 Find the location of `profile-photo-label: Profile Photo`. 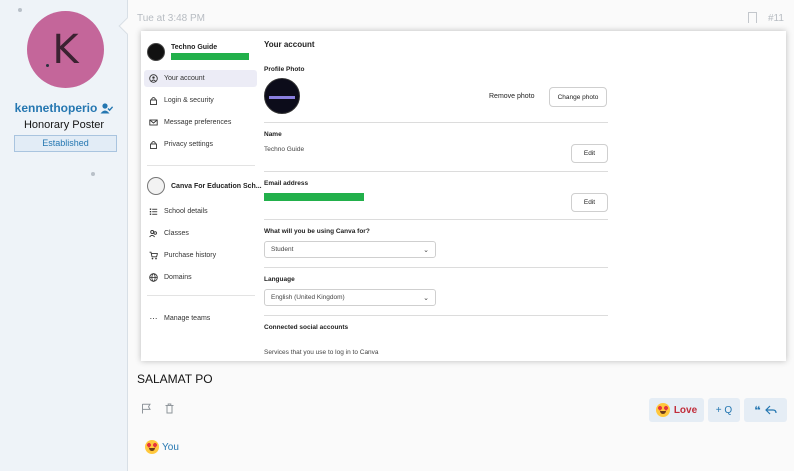

profile-photo-label: Profile Photo is located at coordinates (284, 69).